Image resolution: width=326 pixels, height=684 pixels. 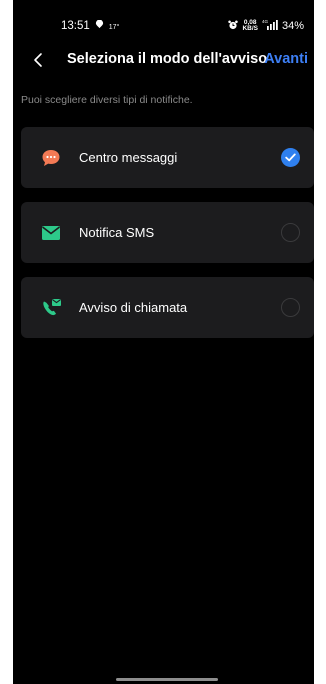 What do you see at coordinates (133, 307) in the screenshot?
I see `option-label: Avviso di chiamata` at bounding box center [133, 307].